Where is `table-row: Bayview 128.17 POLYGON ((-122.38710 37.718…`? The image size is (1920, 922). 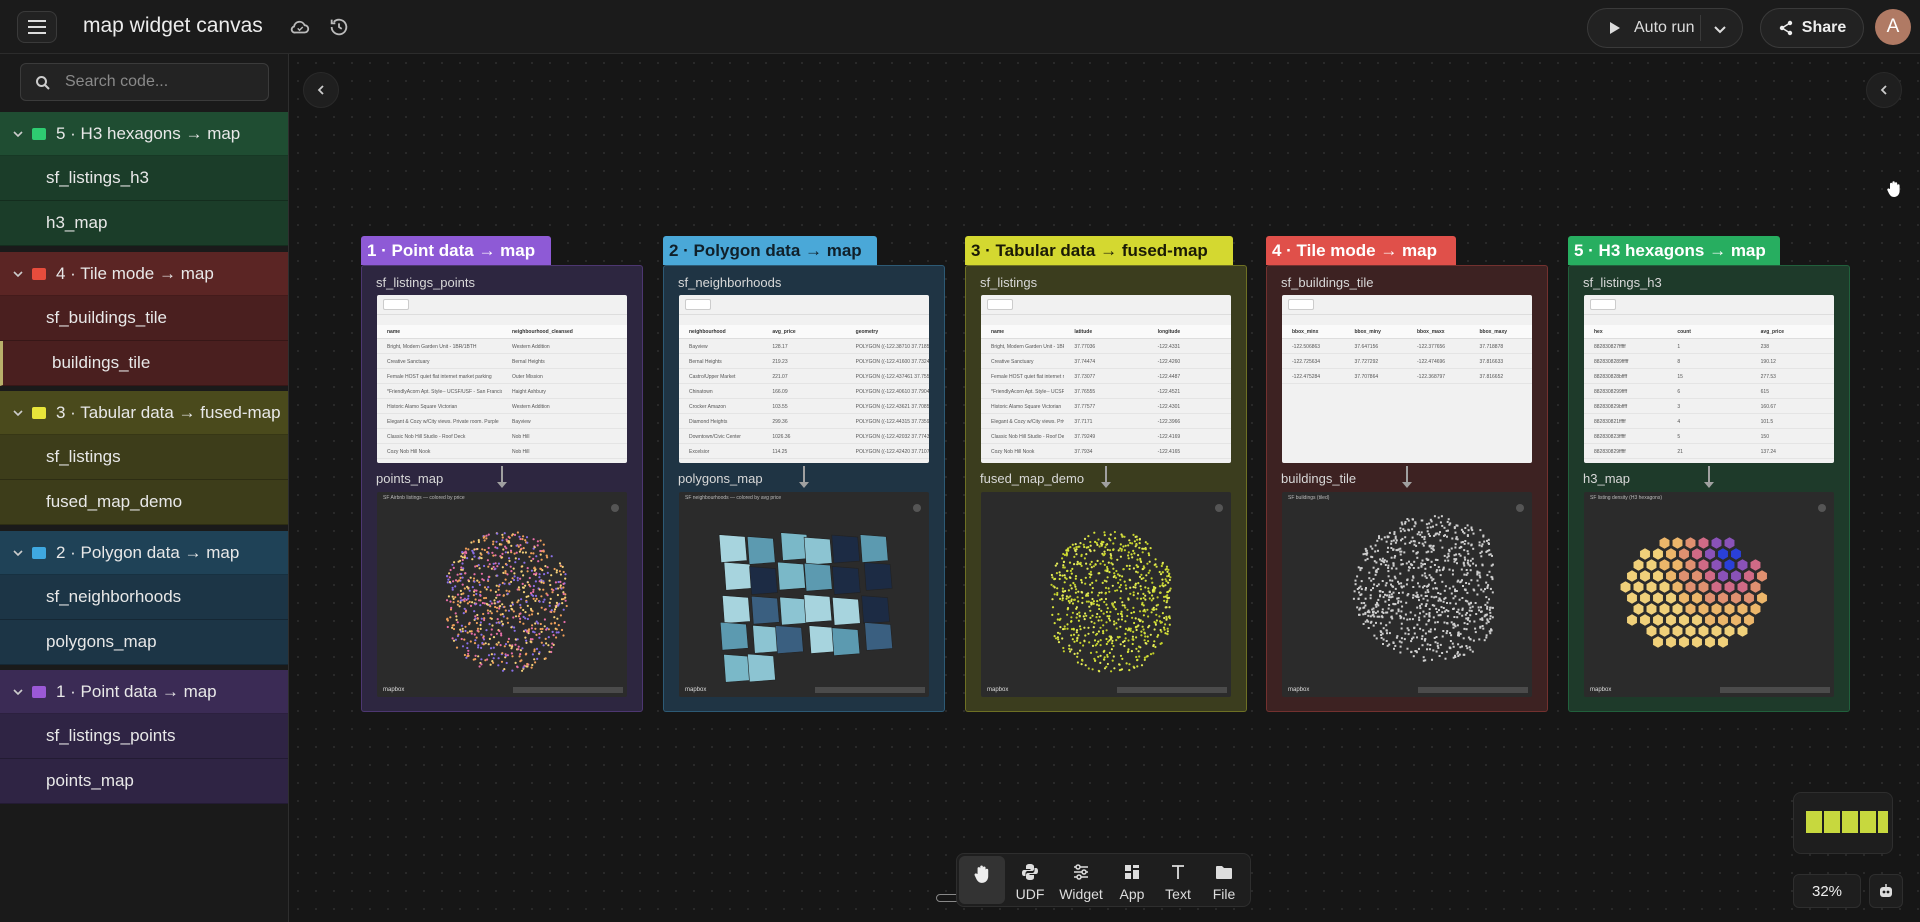
table-row: Bayview 128.17 POLYGON ((-122.38710 37.718… is located at coordinates (804, 346).